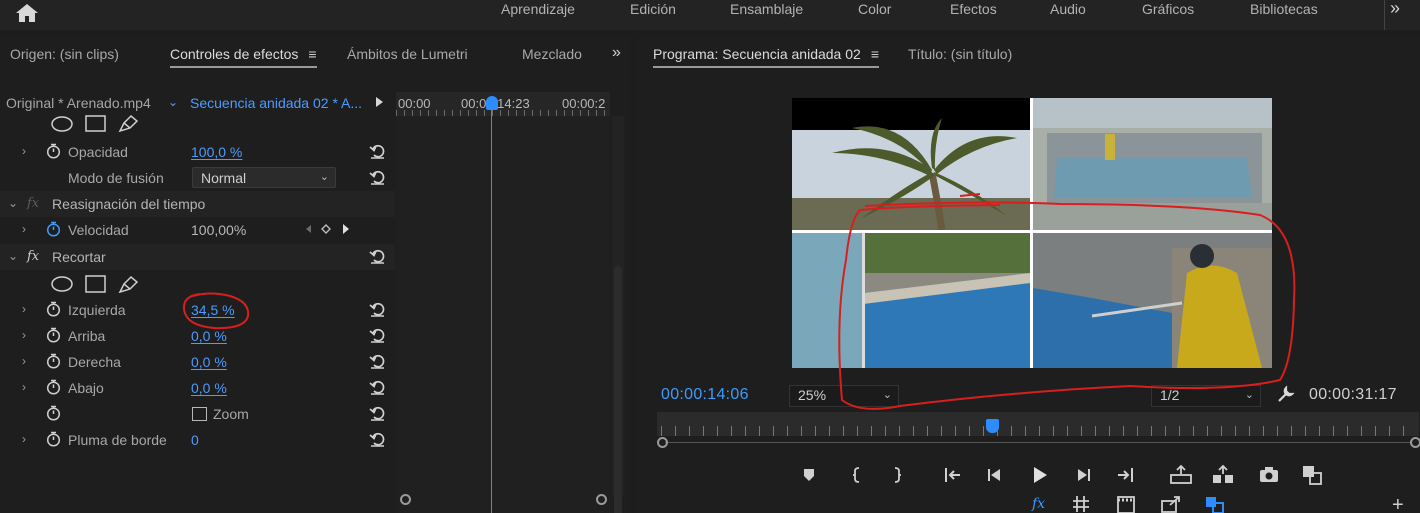 This screenshot has width=1420, height=513. Describe the element at coordinates (874, 8) in the screenshot. I see `workspace-tab-color: Color` at that location.